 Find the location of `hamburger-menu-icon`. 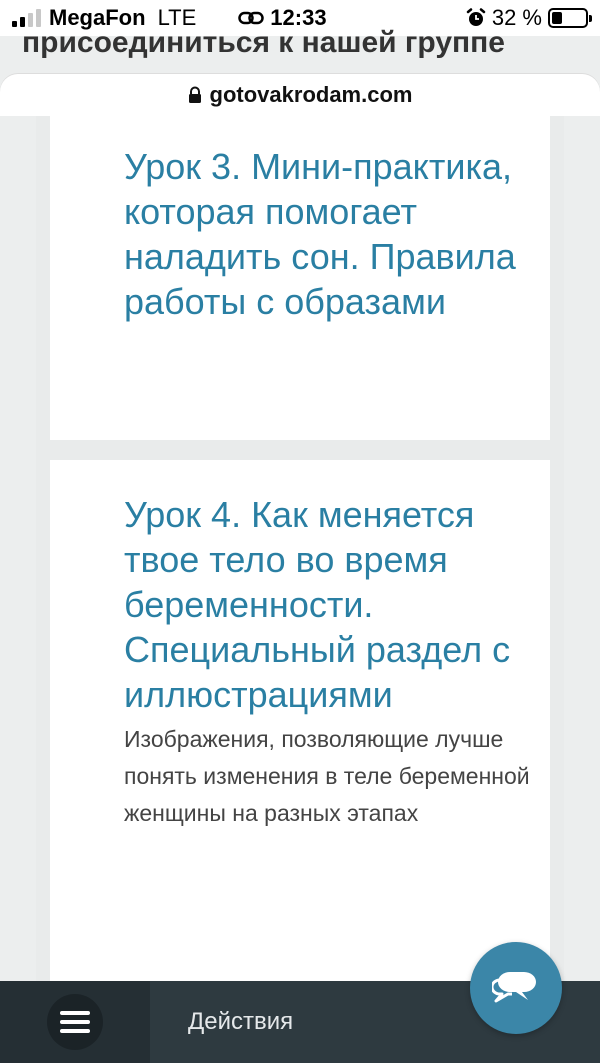

hamburger-menu-icon is located at coordinates (75, 1022).